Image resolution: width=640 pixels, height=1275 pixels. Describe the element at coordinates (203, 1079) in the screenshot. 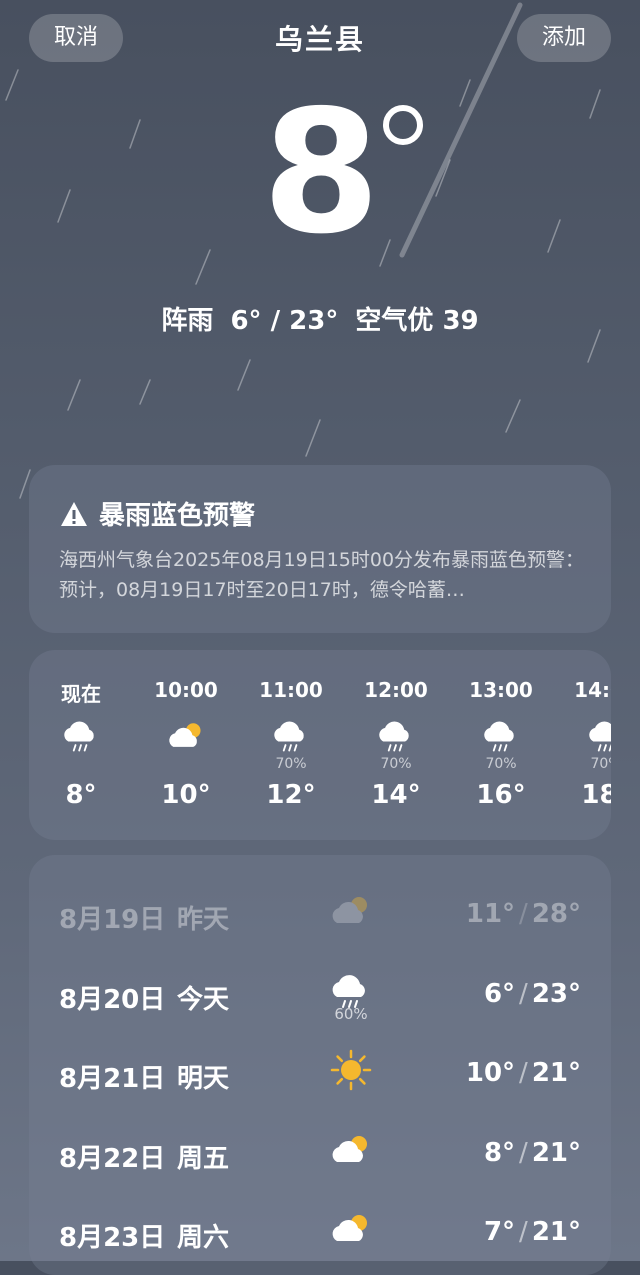

I see `day-label: 明天` at that location.